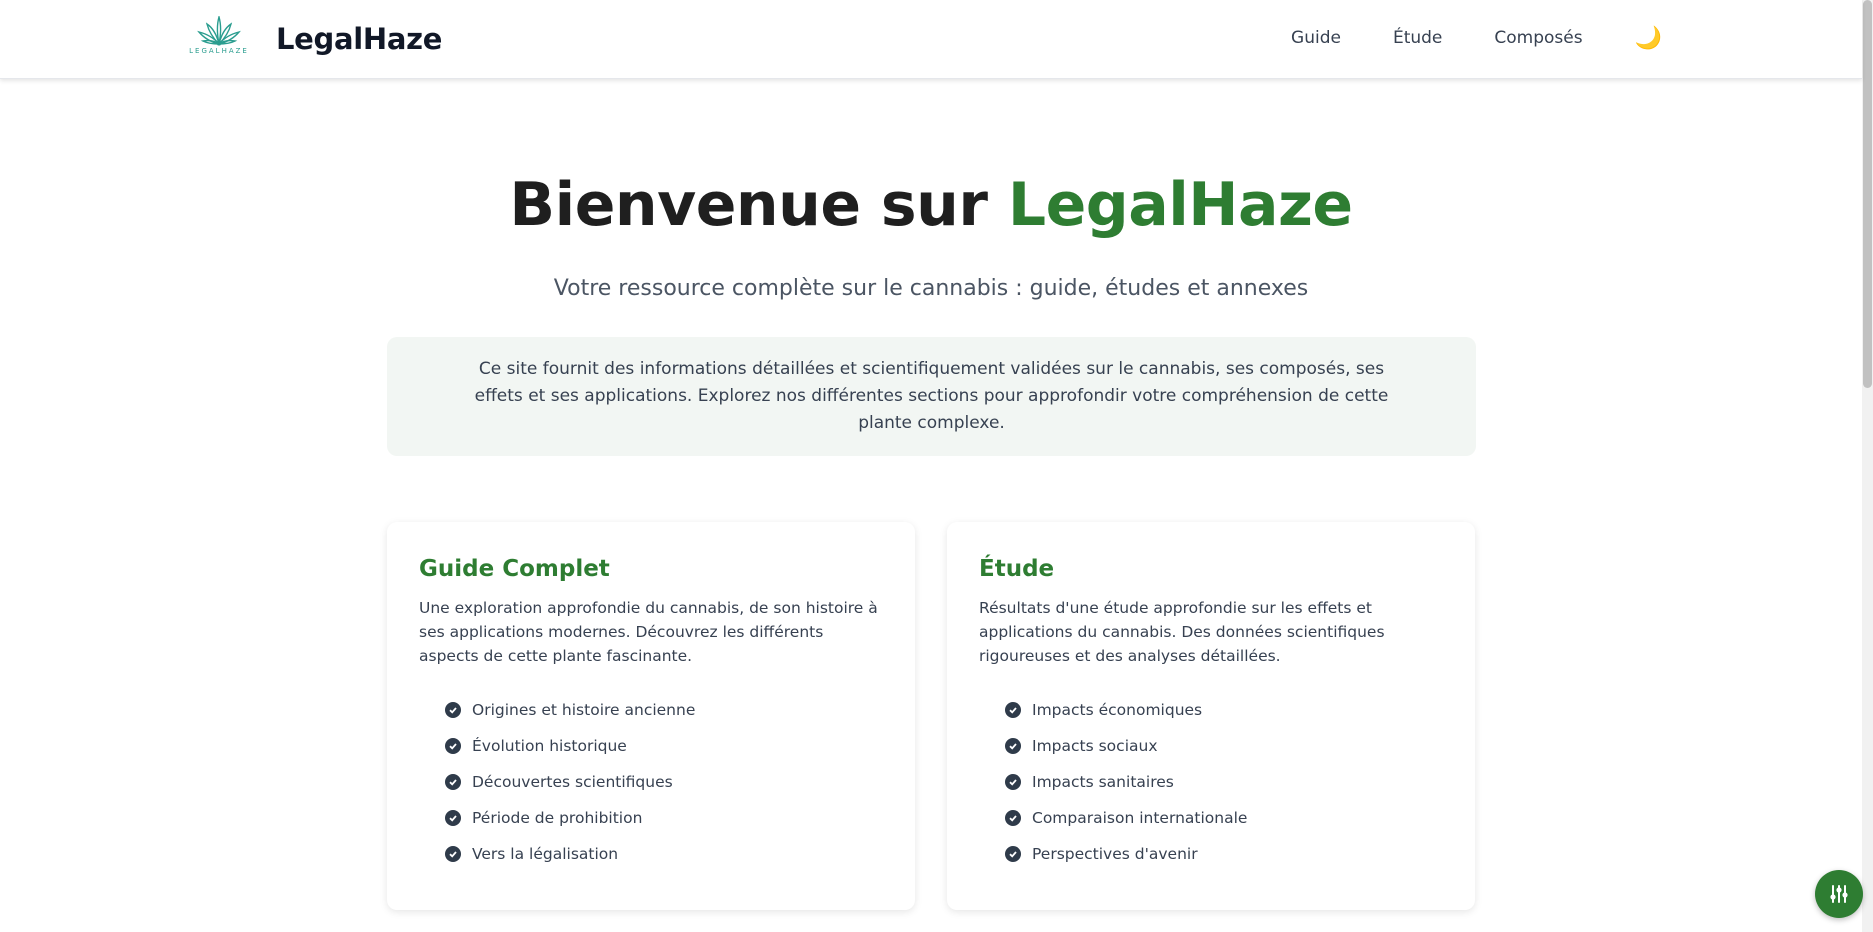 The height and width of the screenshot is (932, 1873). Describe the element at coordinates (1538, 38) in the screenshot. I see `nav-link-composes: Composés` at that location.